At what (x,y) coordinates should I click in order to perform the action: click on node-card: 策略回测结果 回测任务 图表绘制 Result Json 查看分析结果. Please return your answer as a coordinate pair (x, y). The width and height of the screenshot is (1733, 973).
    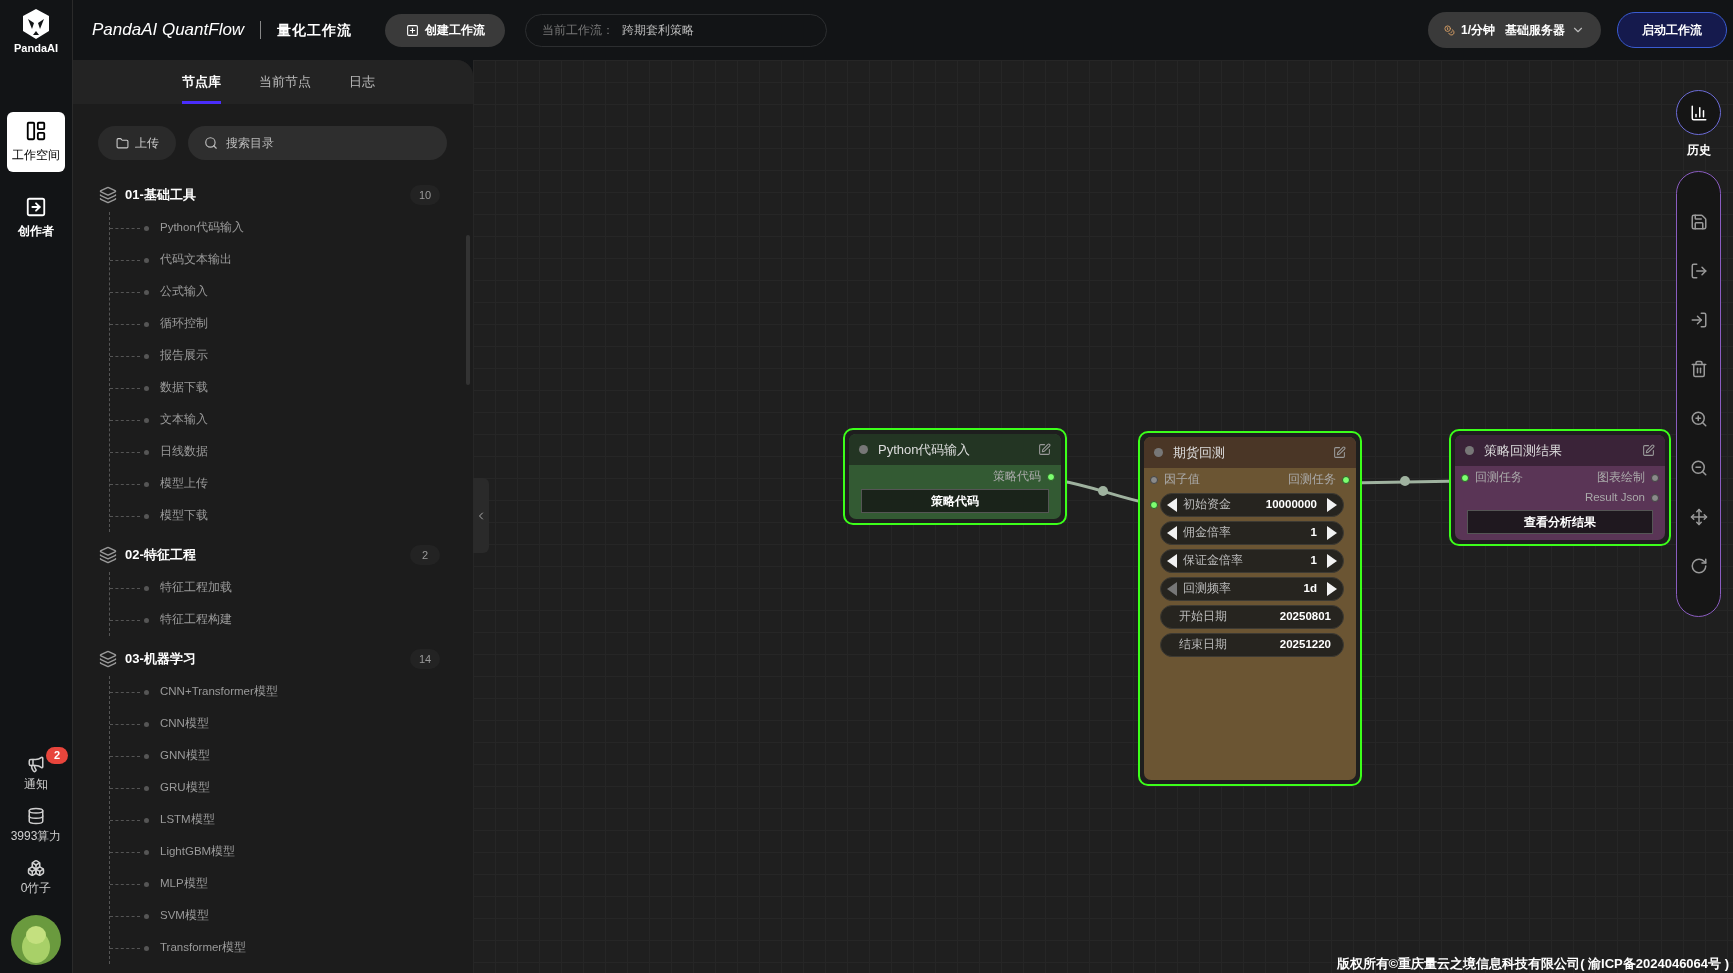
    Looking at the image, I should click on (1560, 487).